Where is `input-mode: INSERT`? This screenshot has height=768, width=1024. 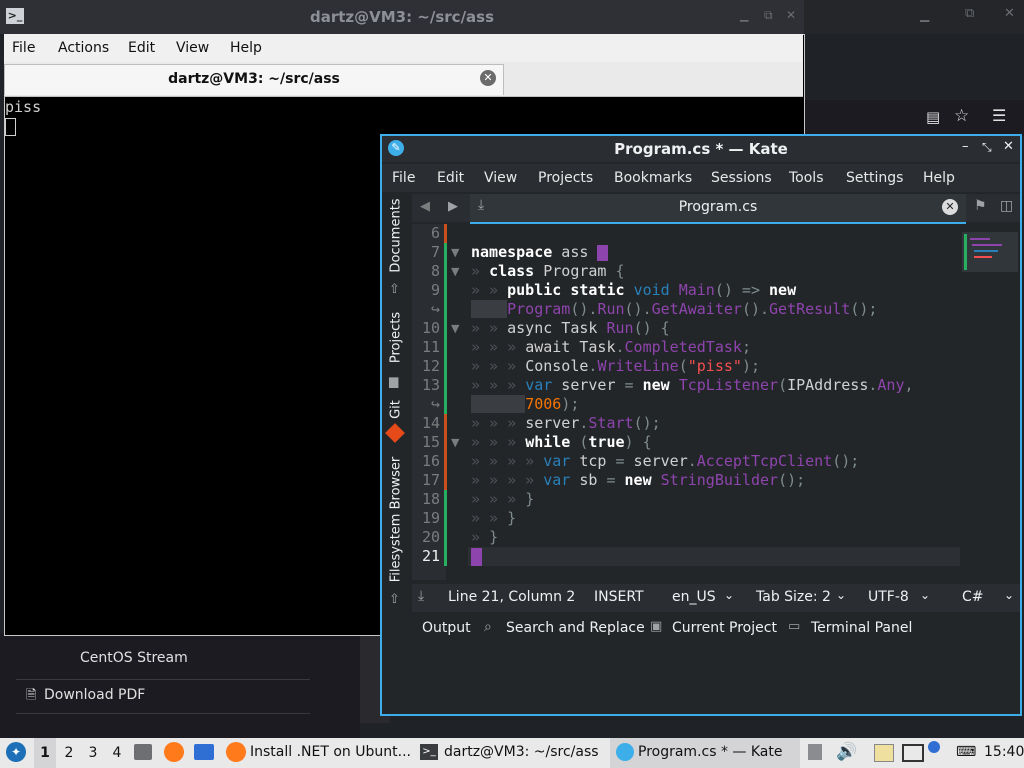
input-mode: INSERT is located at coordinates (619, 597).